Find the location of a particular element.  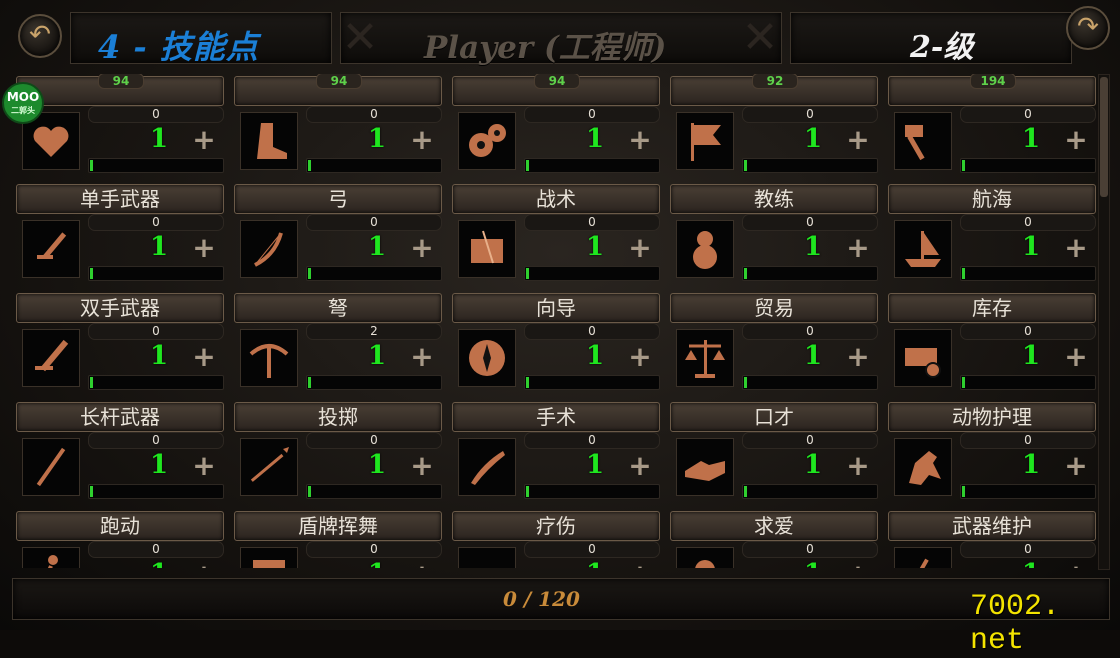

skill-name: 口才 is located at coordinates (774, 417).